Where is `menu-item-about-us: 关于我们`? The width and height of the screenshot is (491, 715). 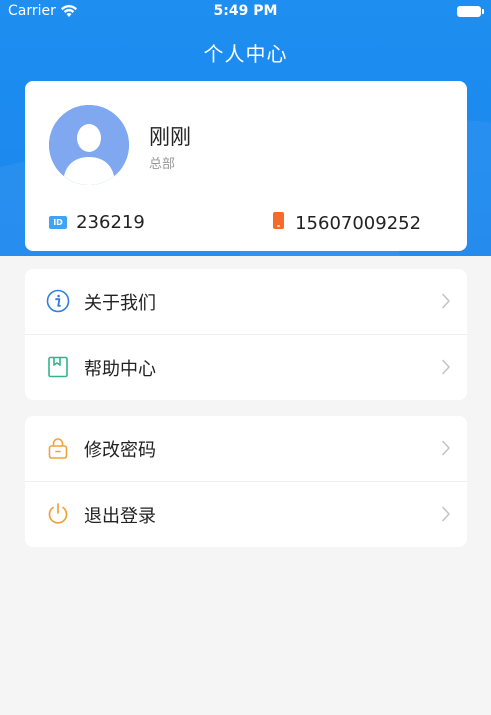 menu-item-about-us: 关于我们 is located at coordinates (246, 301).